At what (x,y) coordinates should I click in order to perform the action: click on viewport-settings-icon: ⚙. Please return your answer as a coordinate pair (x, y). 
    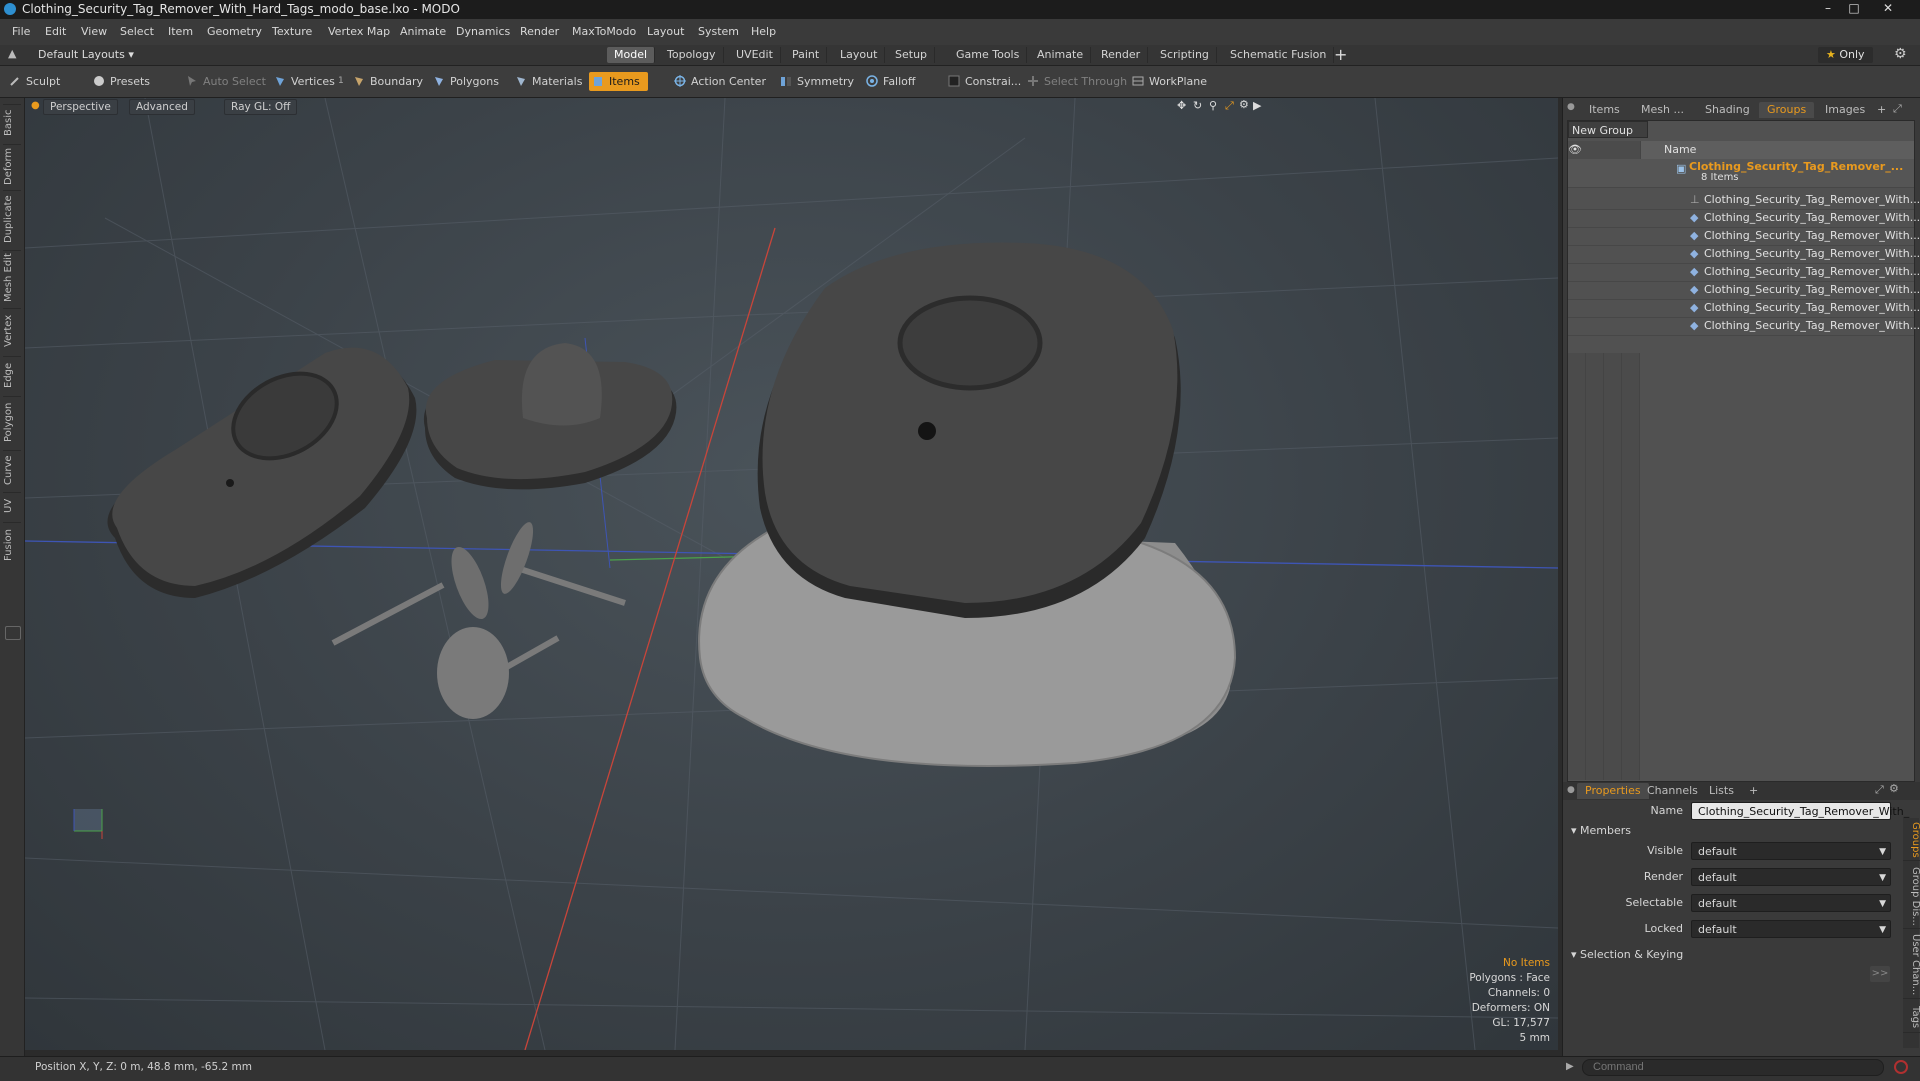
    Looking at the image, I should click on (1244, 104).